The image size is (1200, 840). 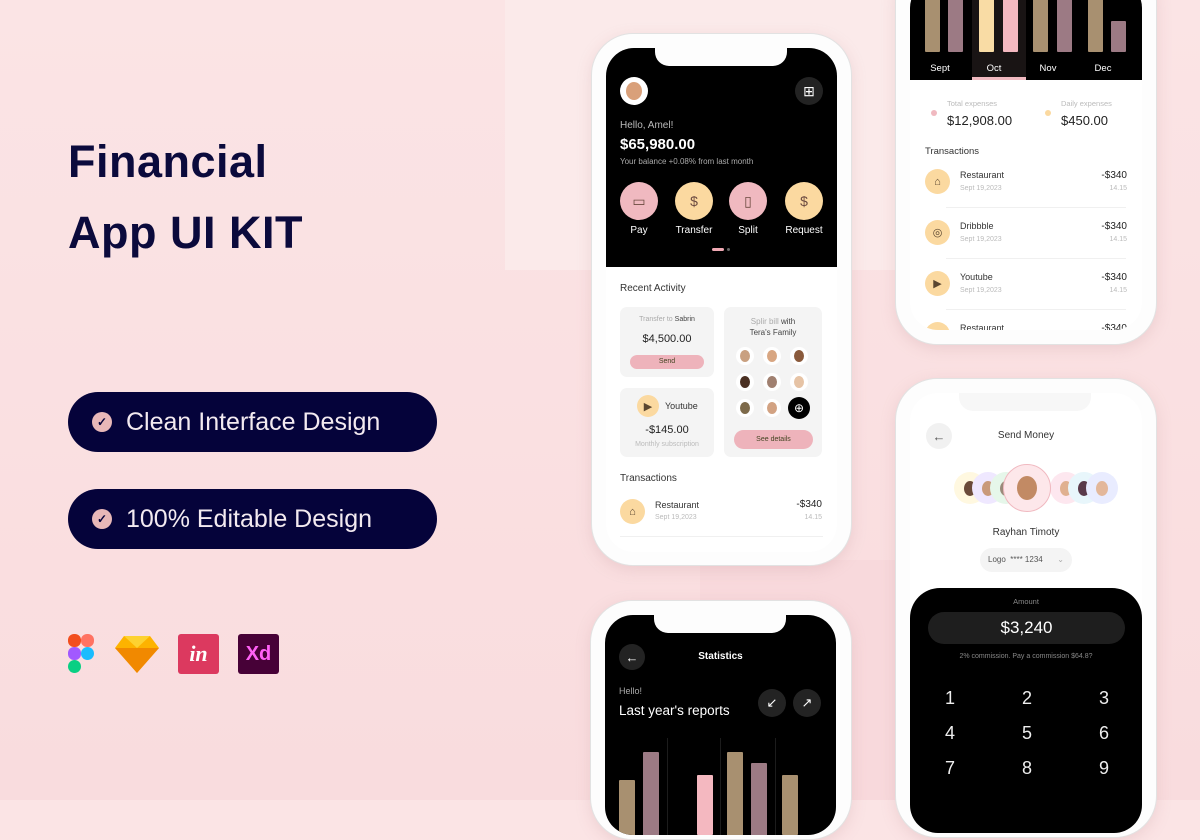 I want to click on feature-pill: ✓ 100% Editable Design, so click(x=252, y=519).